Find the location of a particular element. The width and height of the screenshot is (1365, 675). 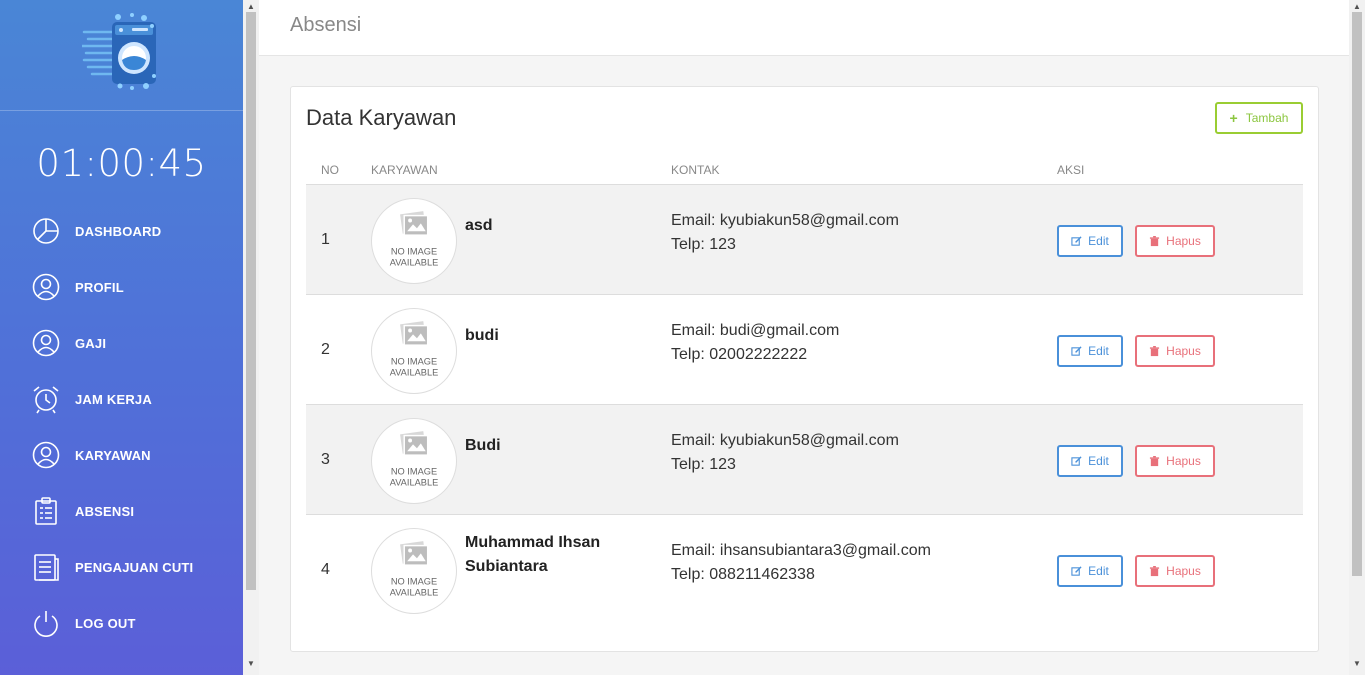

washing-machine-logo-icon is located at coordinates (119, 51).